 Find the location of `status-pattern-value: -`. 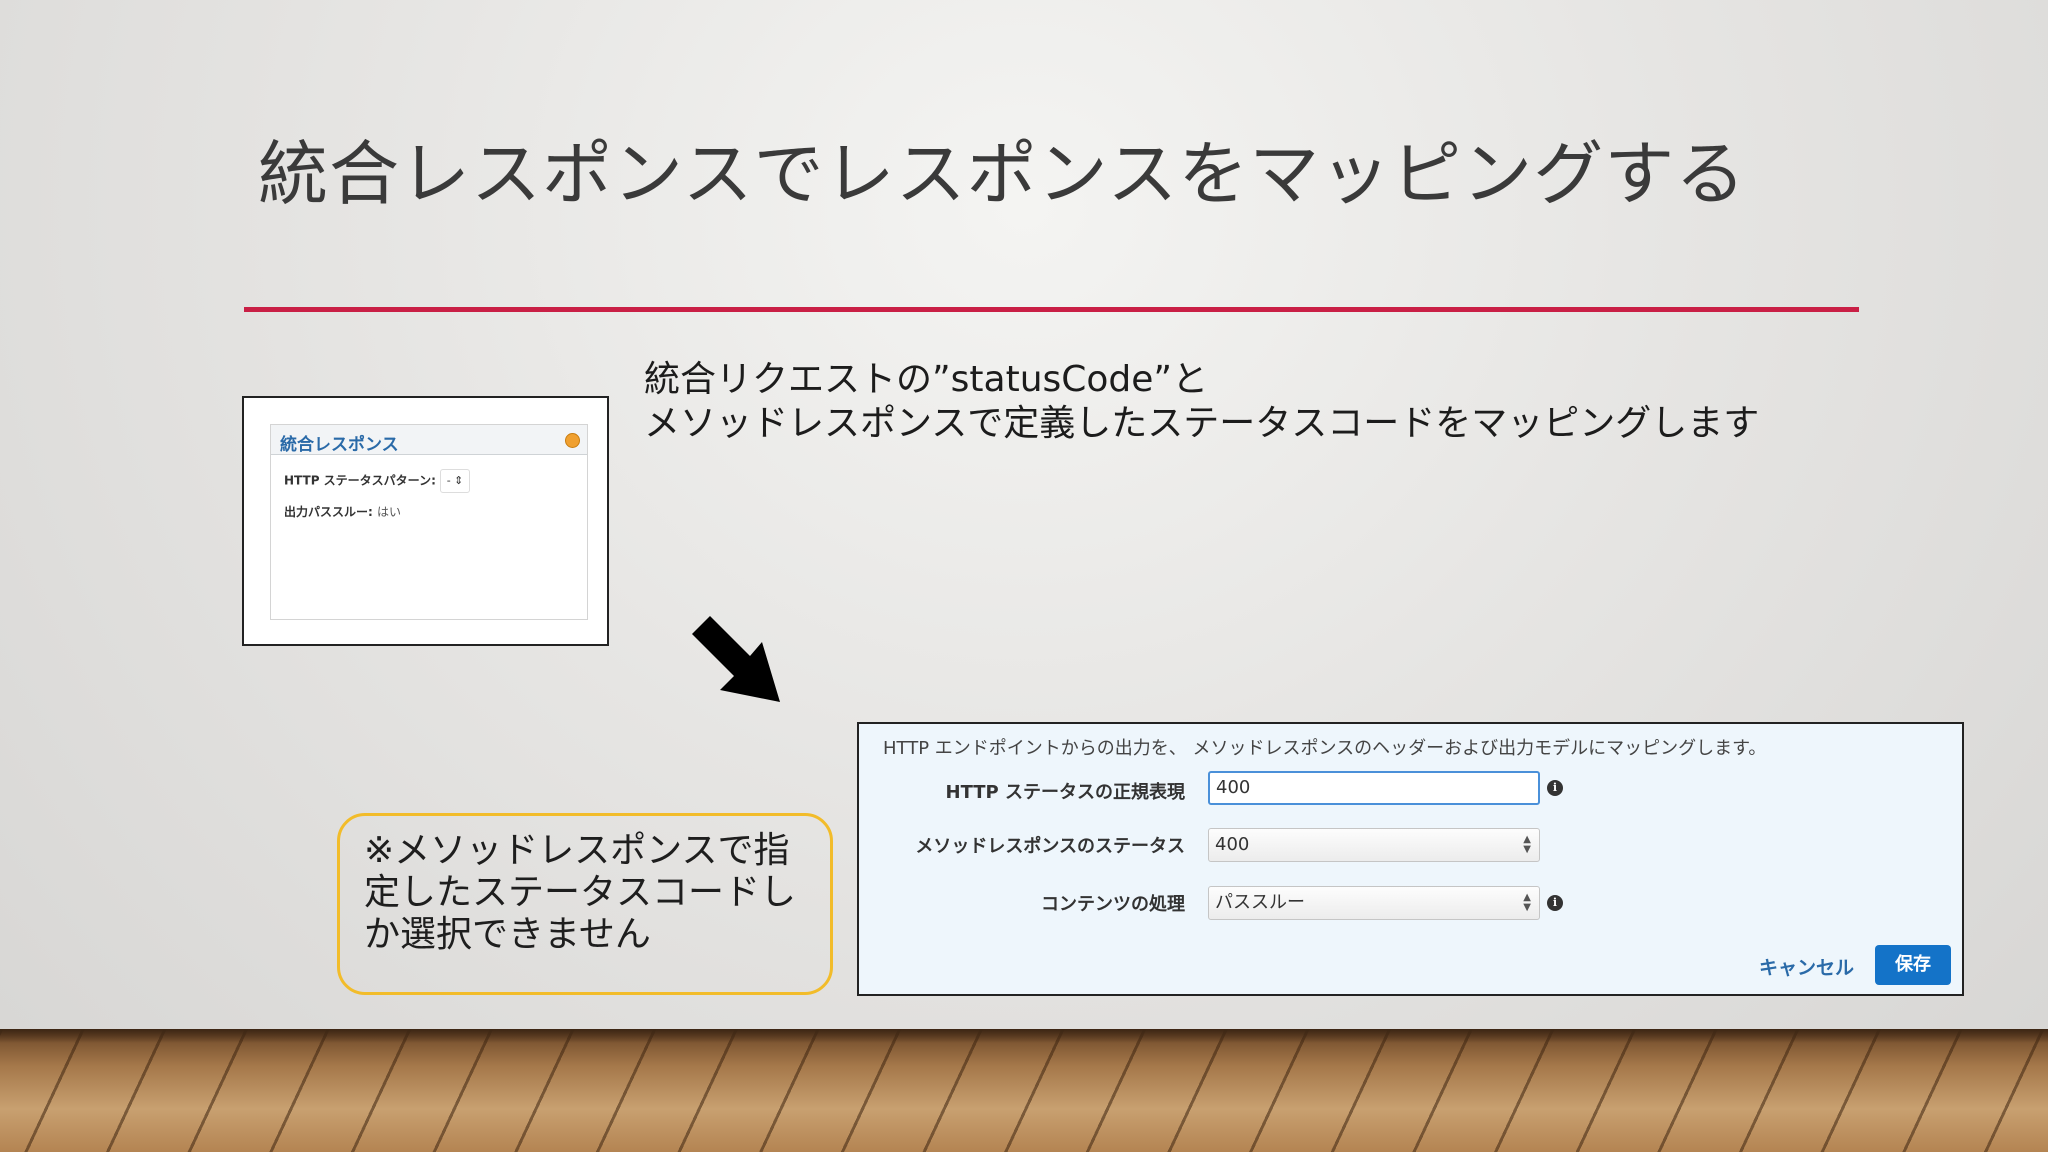

status-pattern-value: - is located at coordinates (448, 480).